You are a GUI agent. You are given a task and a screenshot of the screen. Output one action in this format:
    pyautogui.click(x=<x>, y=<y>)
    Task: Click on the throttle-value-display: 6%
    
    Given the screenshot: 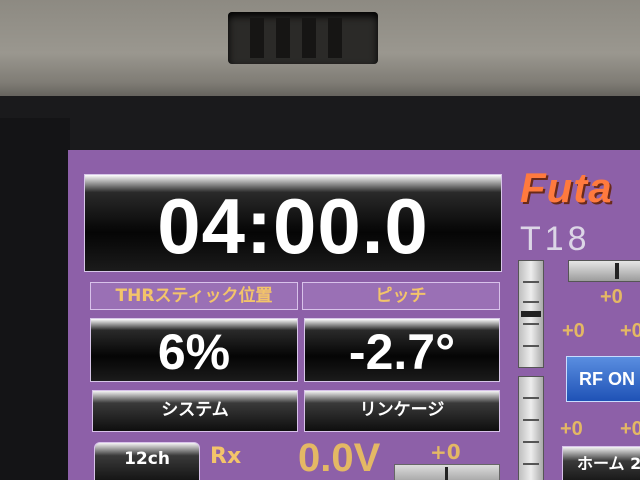 What is the action you would take?
    pyautogui.click(x=194, y=350)
    